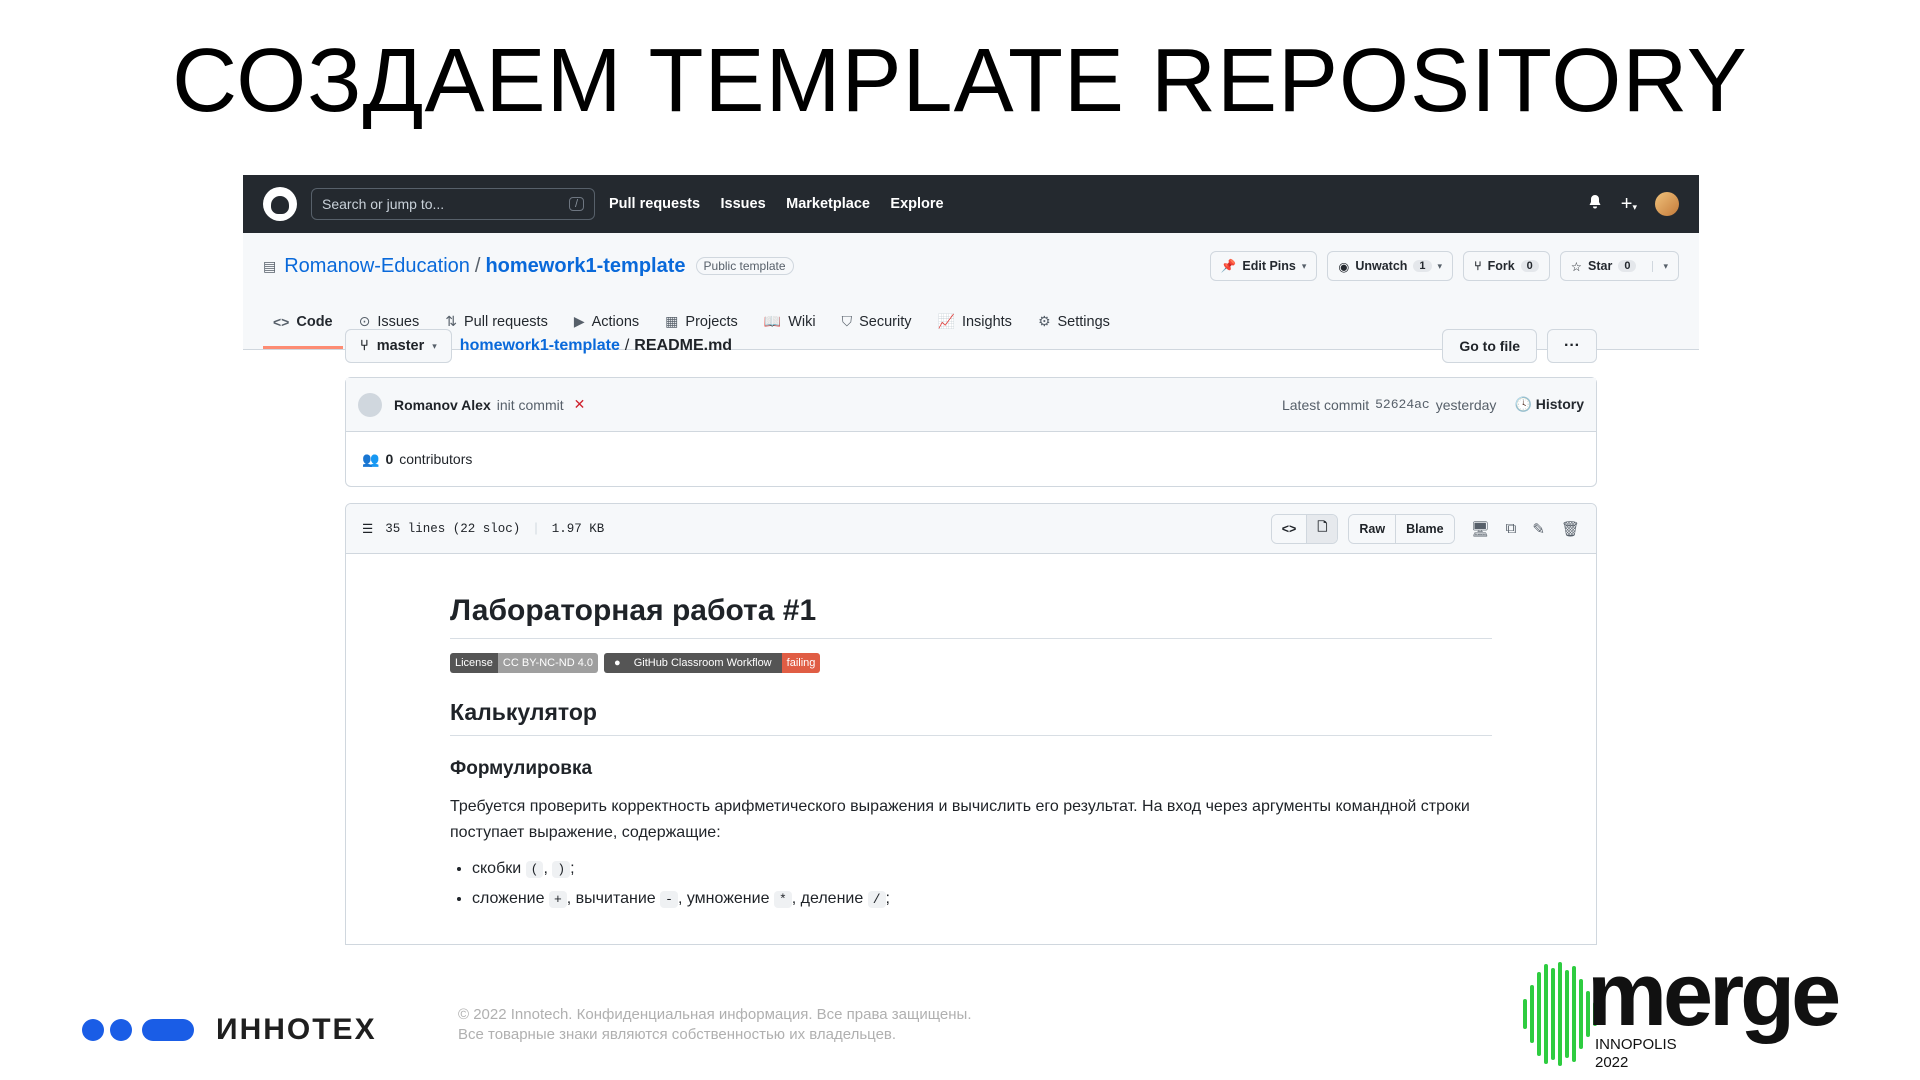 The width and height of the screenshot is (1920, 1080). Describe the element at coordinates (1511, 528) in the screenshot. I see `copy-icon: ⧉` at that location.